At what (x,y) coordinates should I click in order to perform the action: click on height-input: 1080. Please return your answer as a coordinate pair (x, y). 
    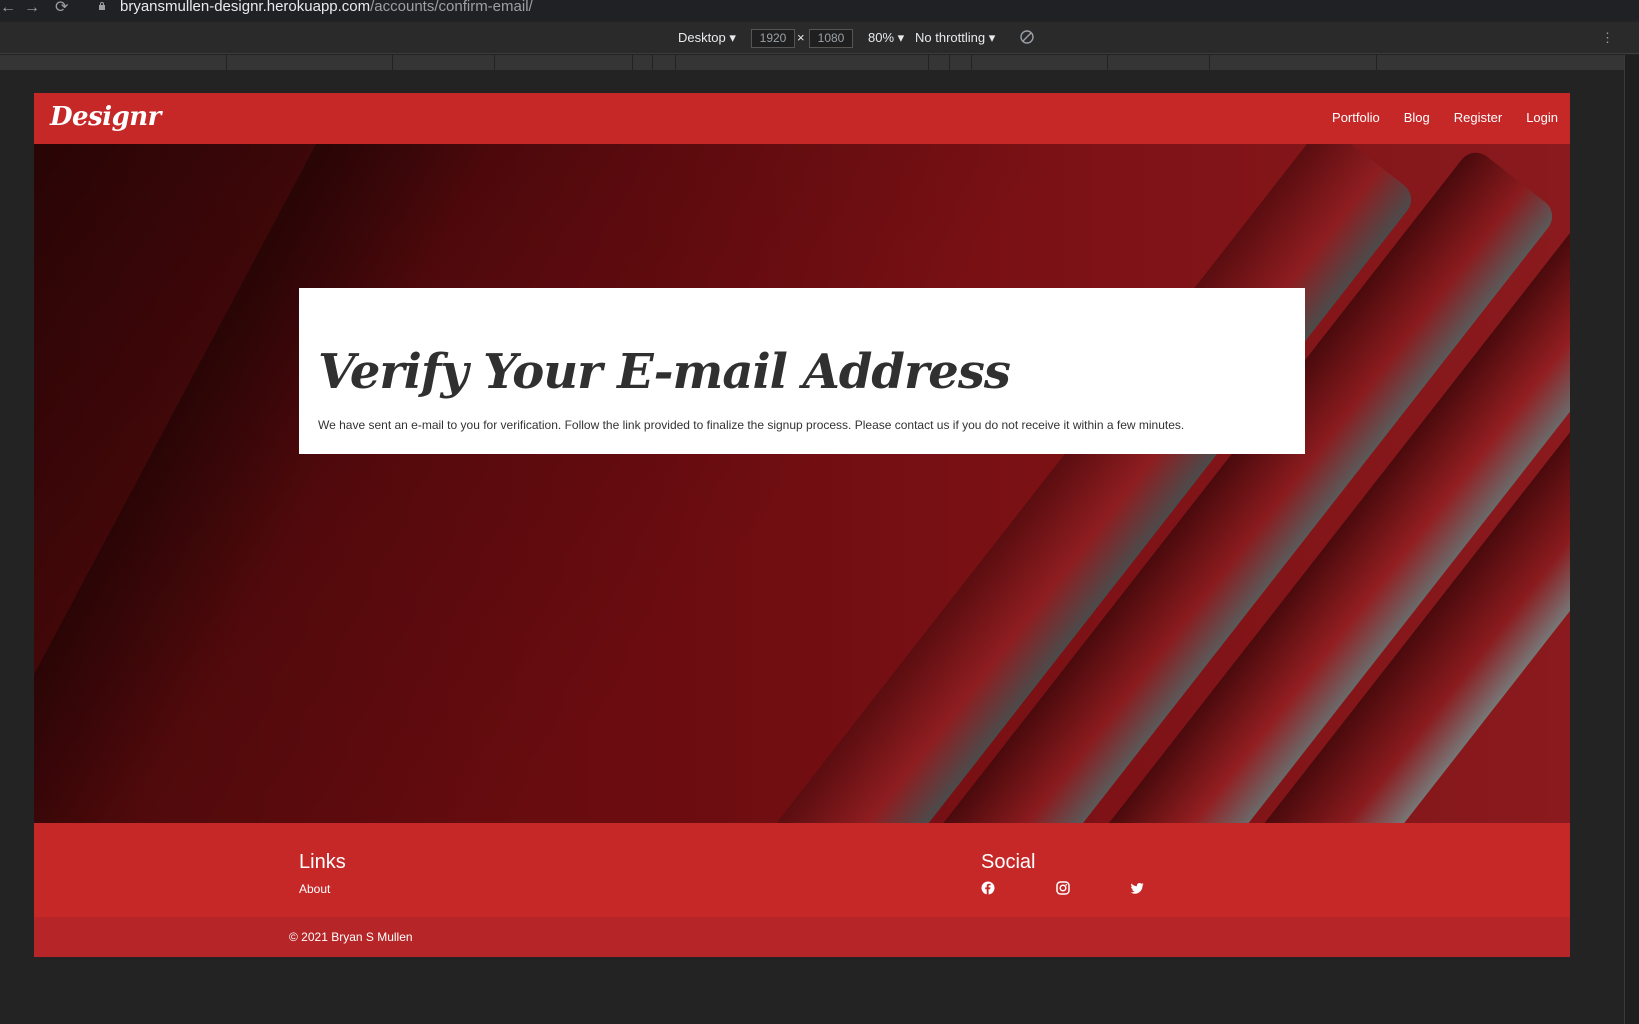
    Looking at the image, I should click on (831, 38).